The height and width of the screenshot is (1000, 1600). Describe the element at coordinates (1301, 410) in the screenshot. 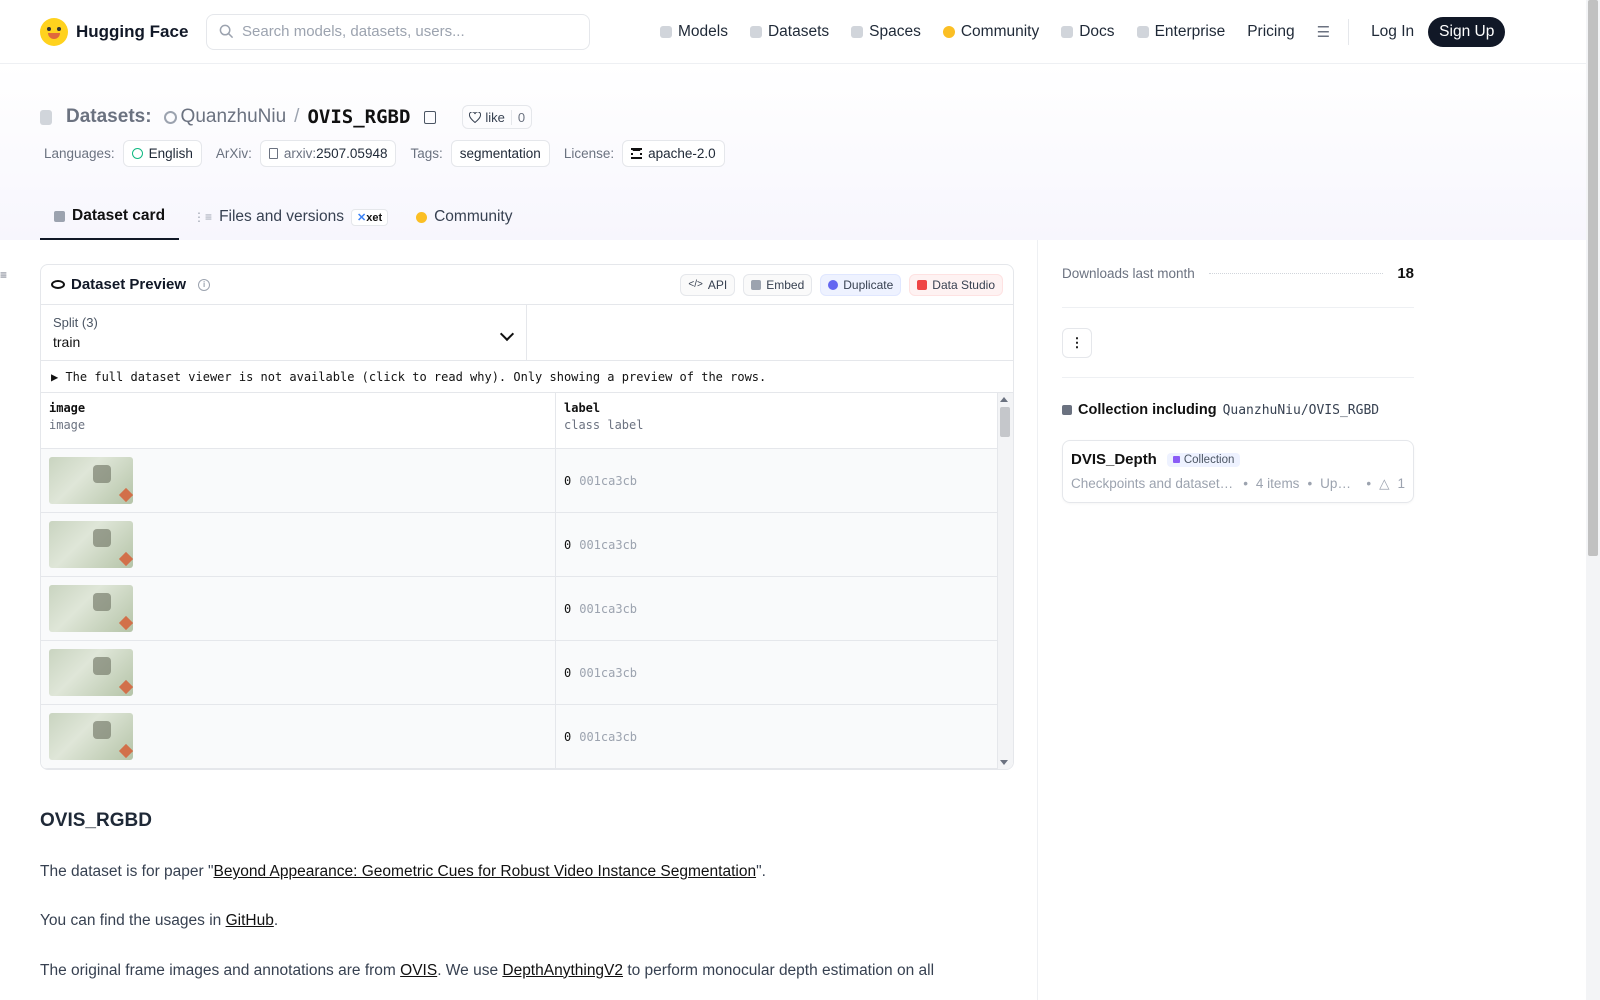

I see `collection-repo: QuanzhuNiu/OVIS_RGBD` at that location.